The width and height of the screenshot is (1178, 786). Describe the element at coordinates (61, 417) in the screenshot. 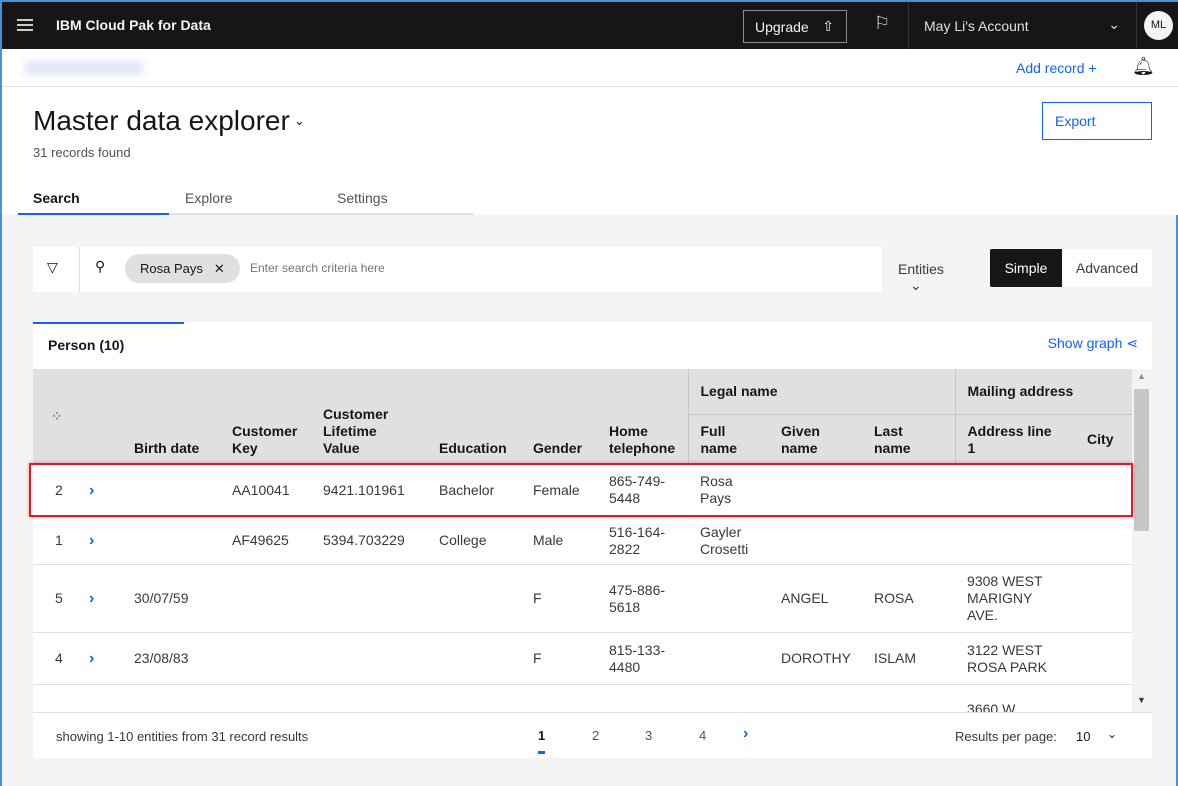

I see `column-settings-icon: ⁘` at that location.